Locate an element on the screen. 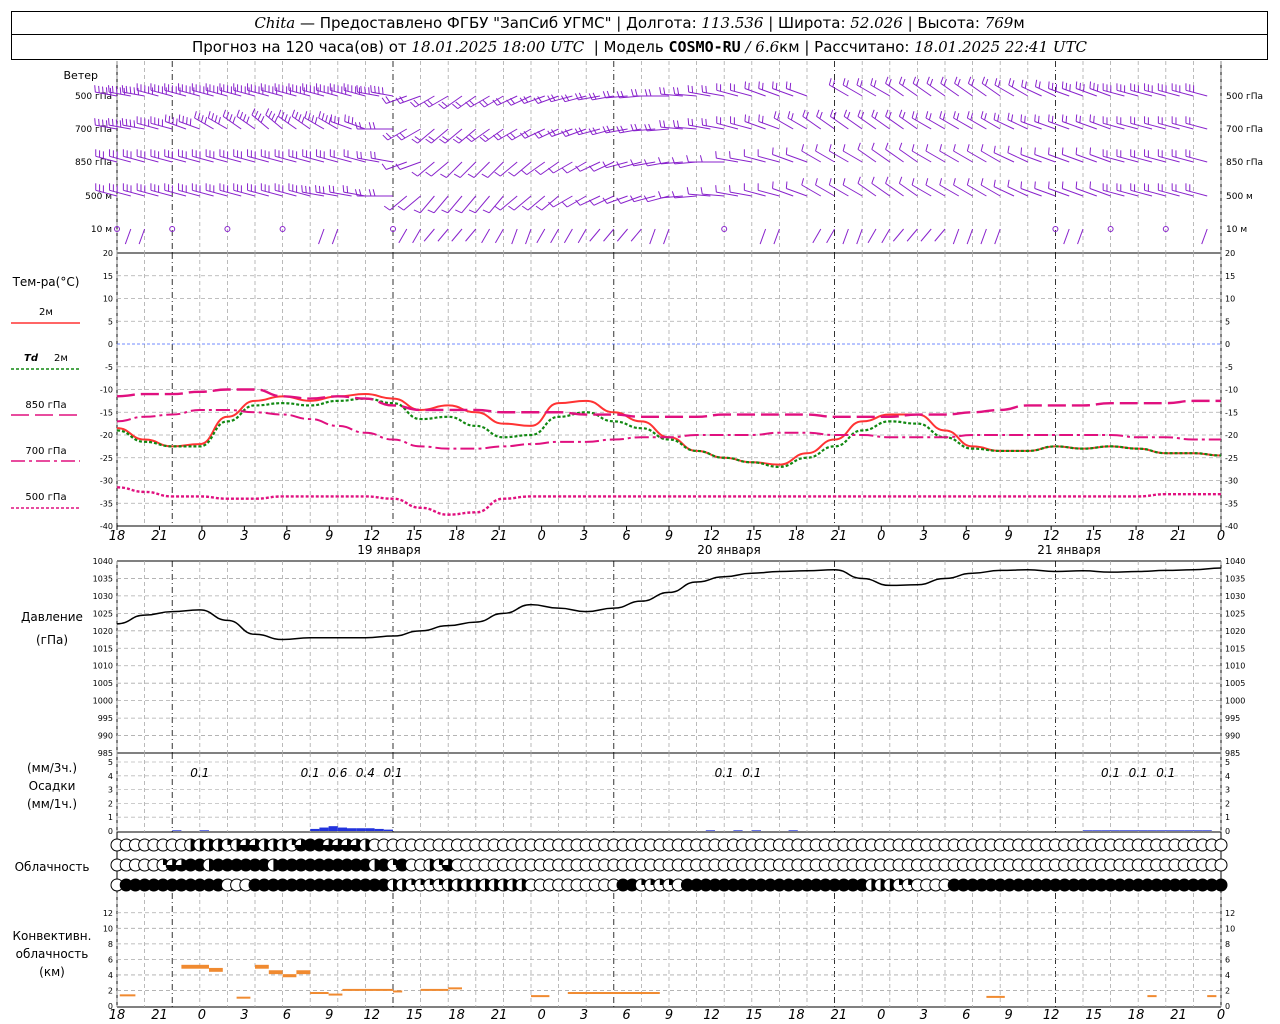 This screenshot has width=1280, height=1024. cloud-symbol is located at coordinates (1221, 865).